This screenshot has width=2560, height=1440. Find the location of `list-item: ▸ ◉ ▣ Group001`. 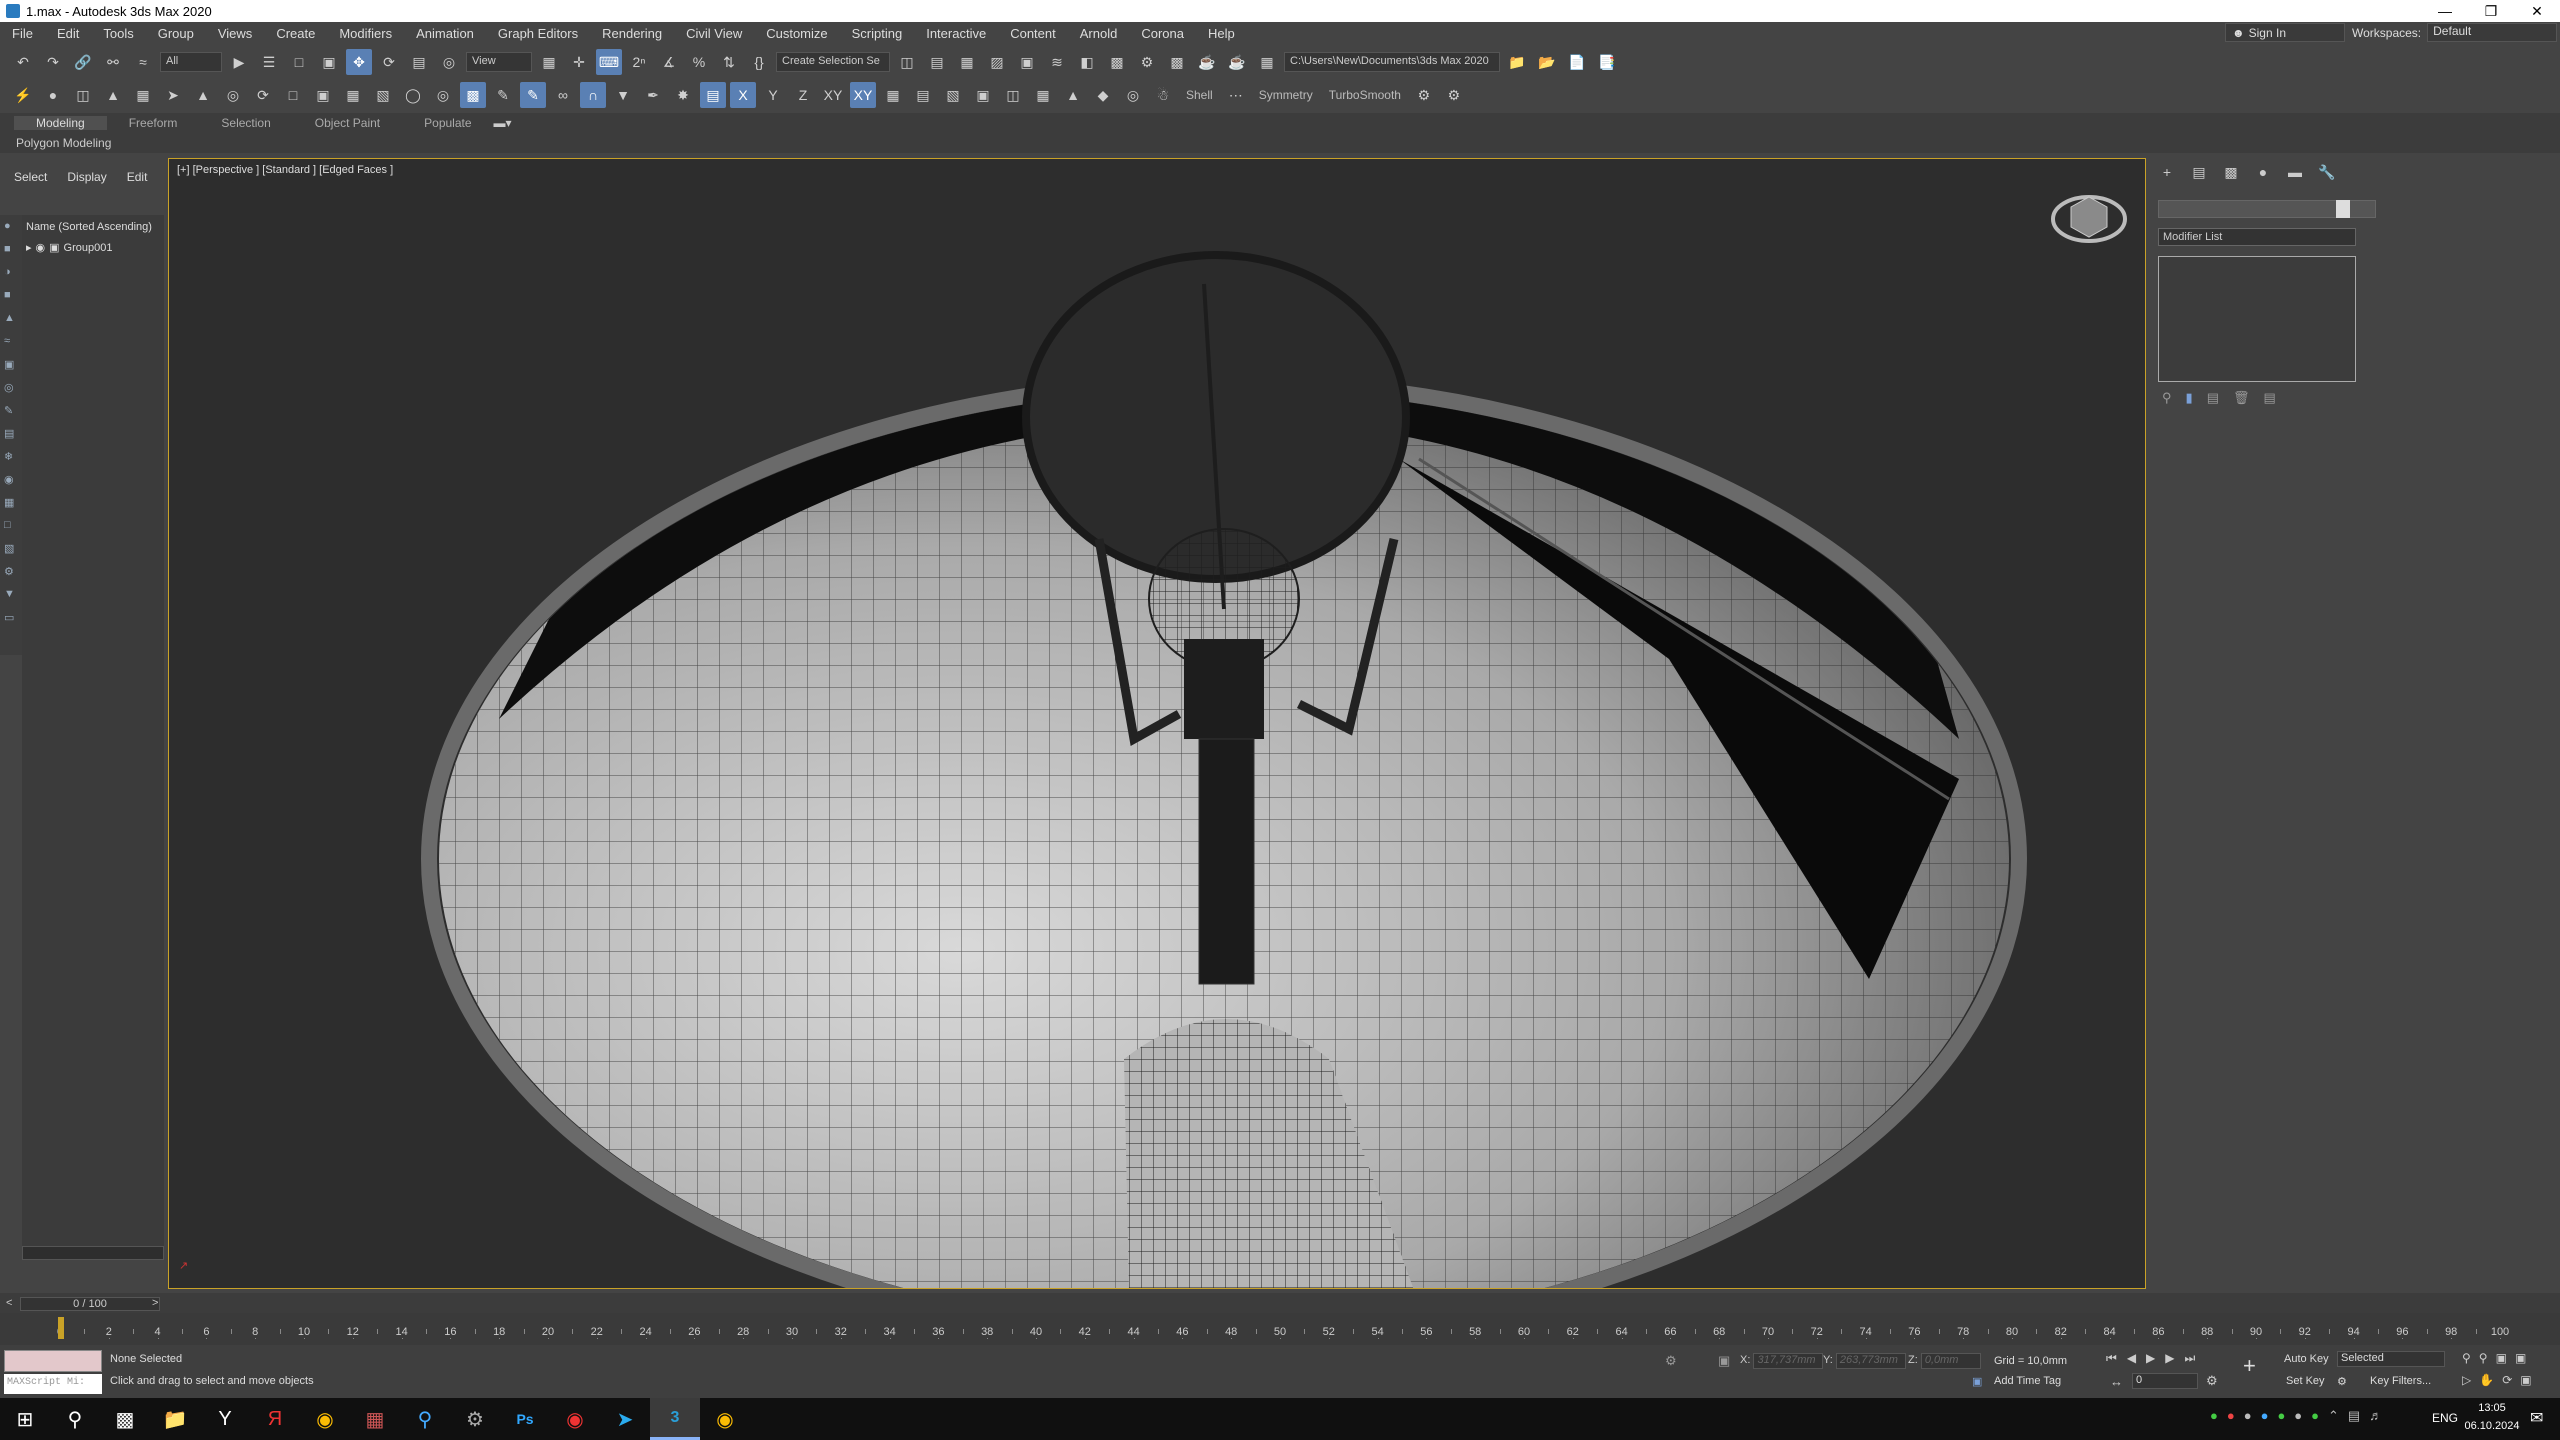

list-item: ▸ ◉ ▣ Group001 is located at coordinates (93, 247).